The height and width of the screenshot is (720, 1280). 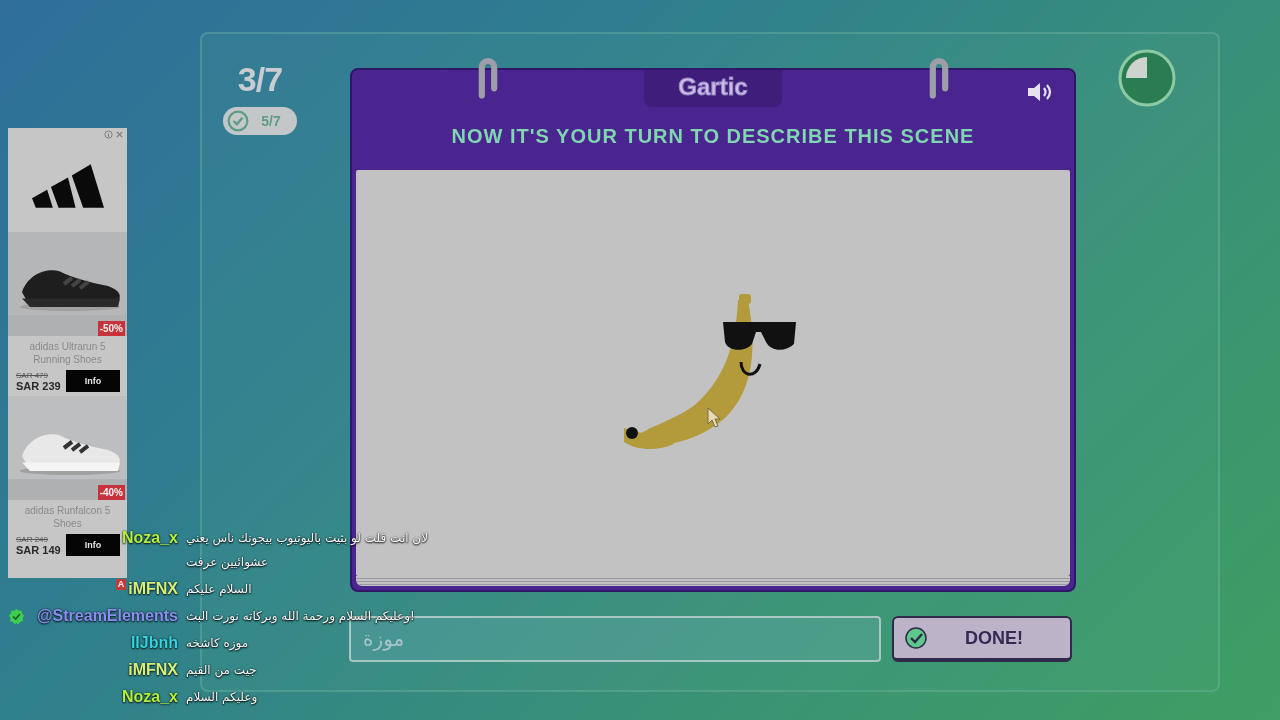 What do you see at coordinates (154, 643) in the screenshot?
I see `chat-username: IIJbnh` at bounding box center [154, 643].